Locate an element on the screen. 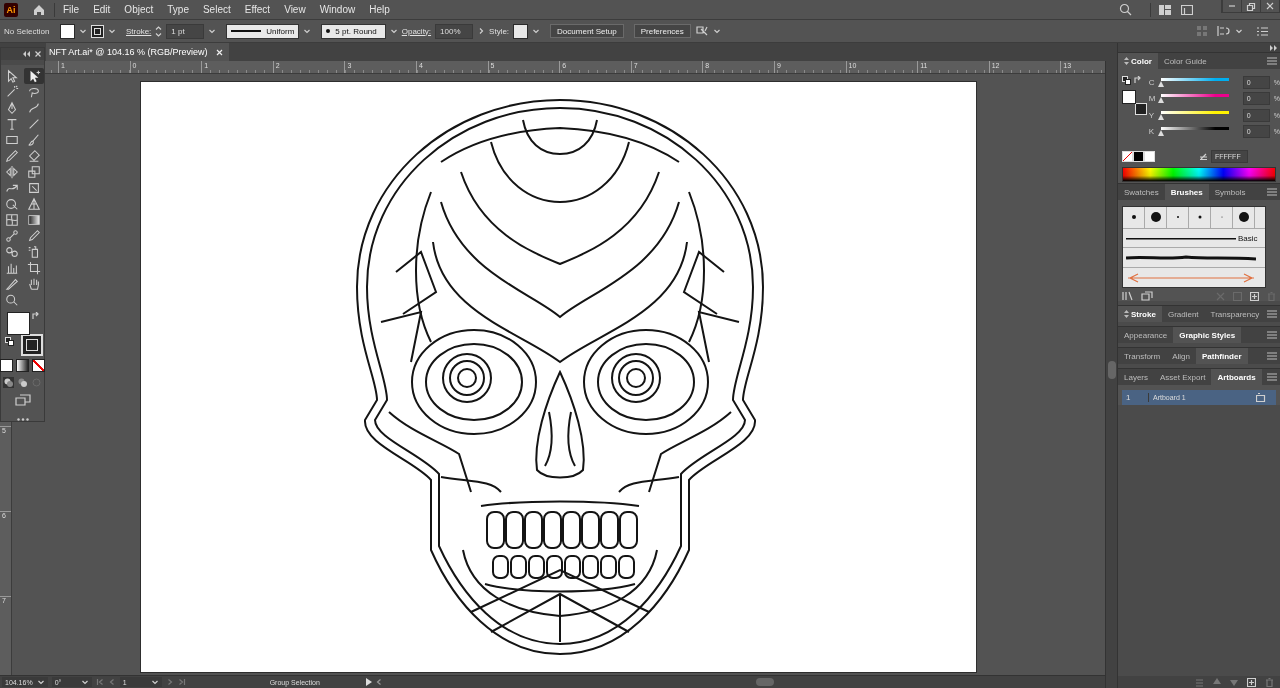 Image resolution: width=1280 pixels, height=688 pixels. fill-swatch is located at coordinates (67, 31).